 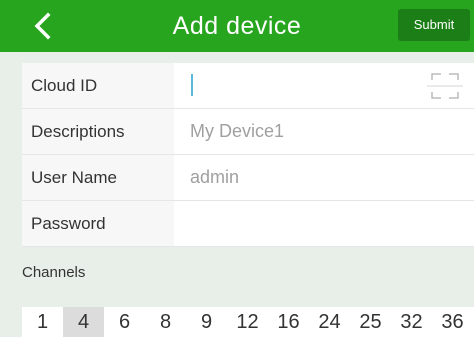 What do you see at coordinates (54, 272) in the screenshot?
I see `channels-label: Channels` at bounding box center [54, 272].